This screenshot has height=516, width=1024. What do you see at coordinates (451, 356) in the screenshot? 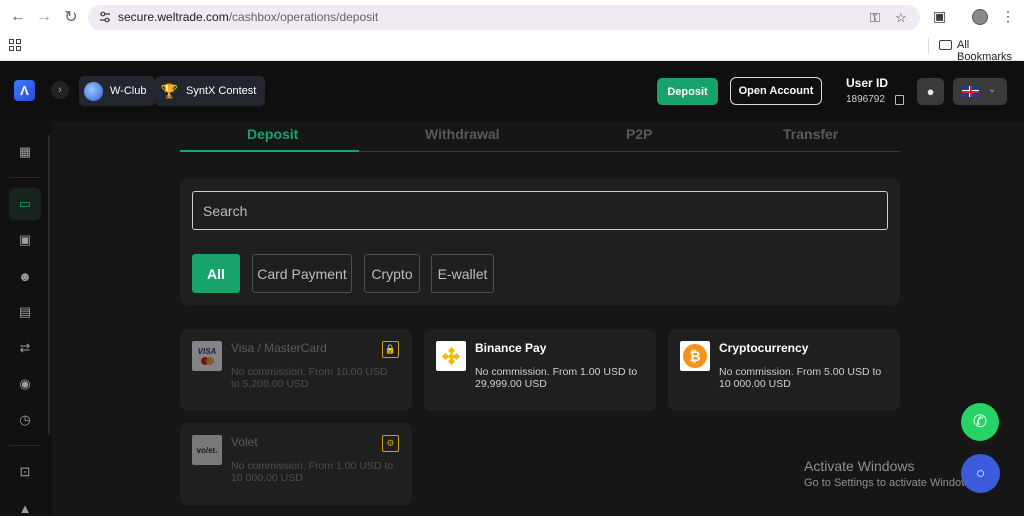
I see `binance-logo` at bounding box center [451, 356].